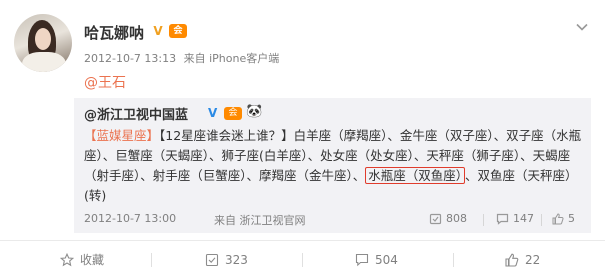 The image size is (605, 278). What do you see at coordinates (178, 31) in the screenshot?
I see `vip-badge: 会` at bounding box center [178, 31].